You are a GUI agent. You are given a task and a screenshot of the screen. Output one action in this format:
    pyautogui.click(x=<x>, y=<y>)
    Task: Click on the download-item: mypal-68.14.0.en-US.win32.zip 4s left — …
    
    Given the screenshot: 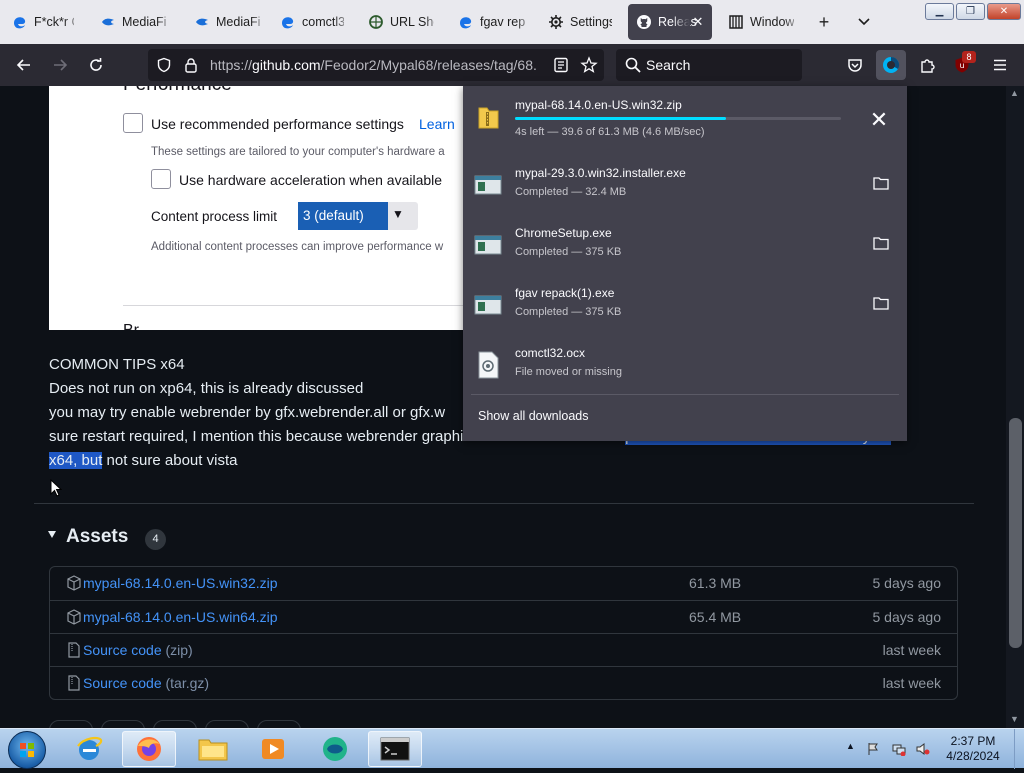 What is the action you would take?
    pyautogui.click(x=685, y=116)
    